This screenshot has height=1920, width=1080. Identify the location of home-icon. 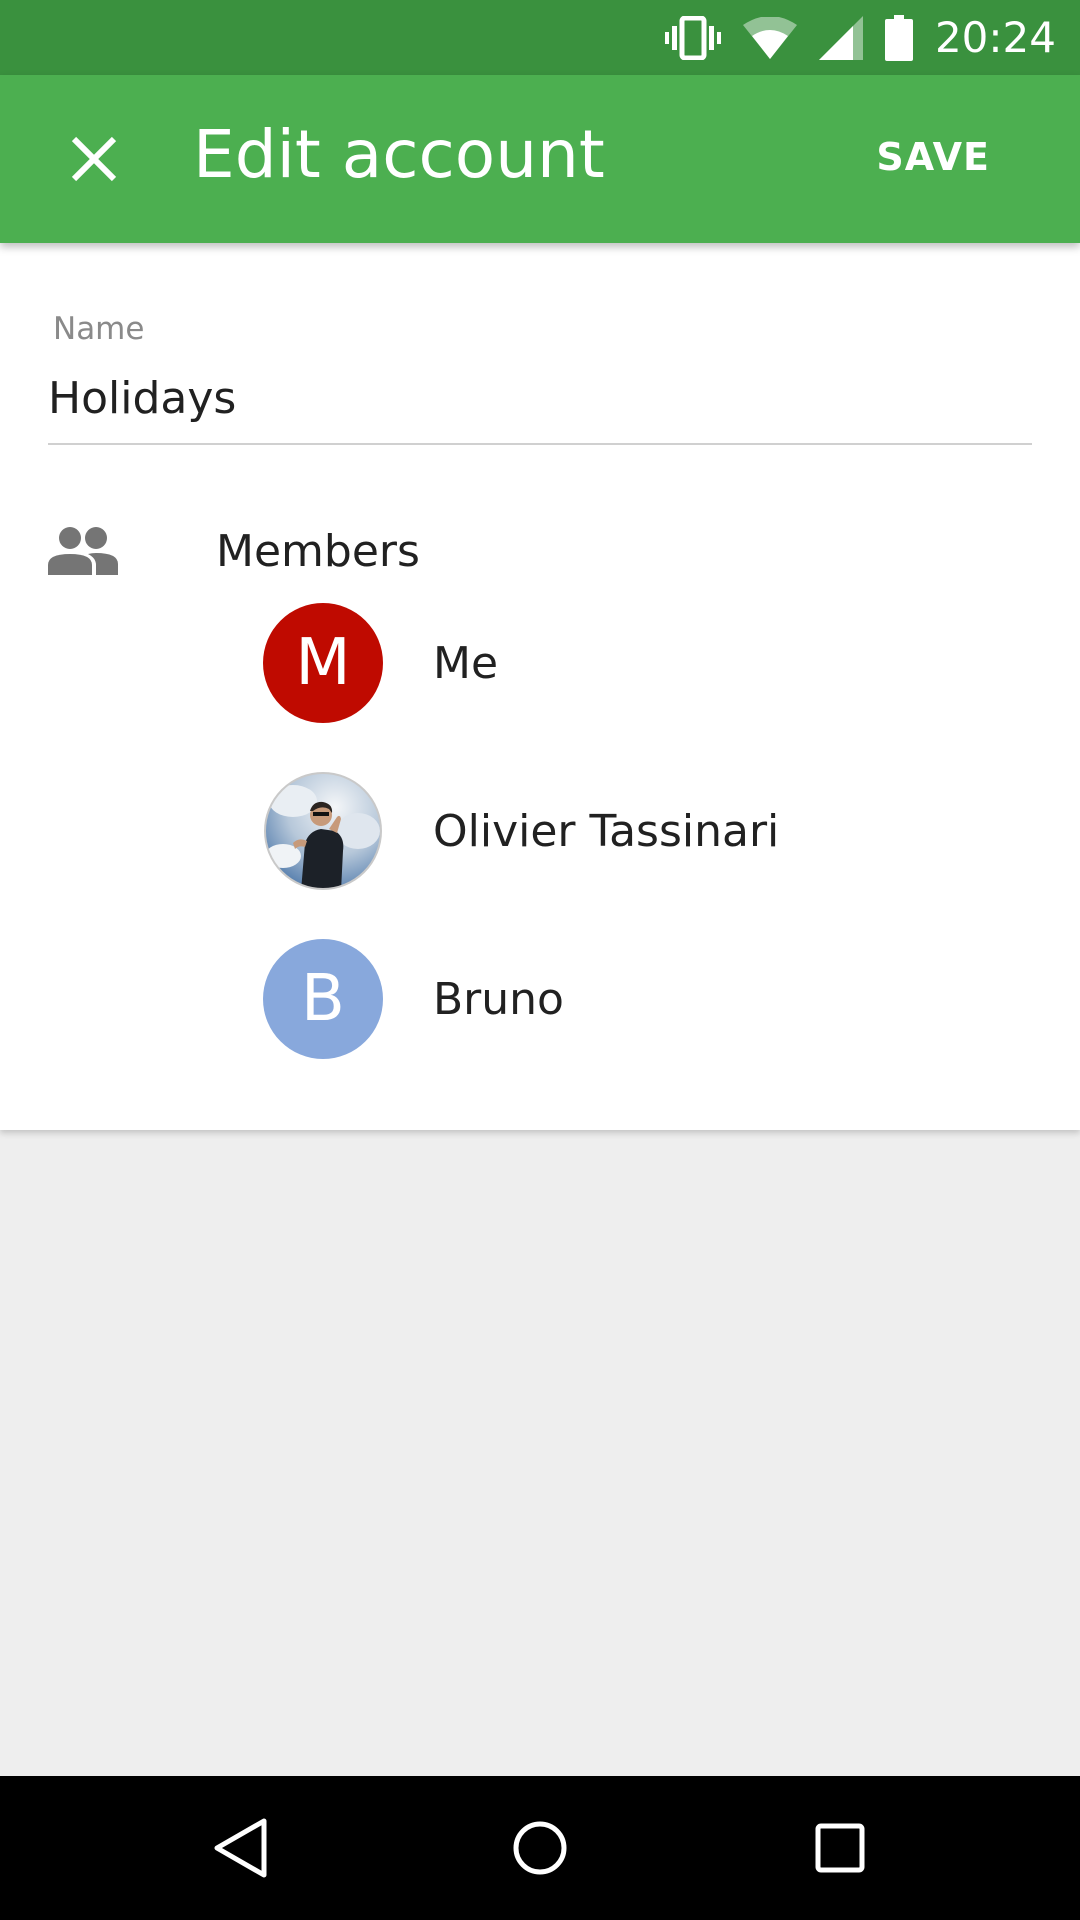
(540, 1848).